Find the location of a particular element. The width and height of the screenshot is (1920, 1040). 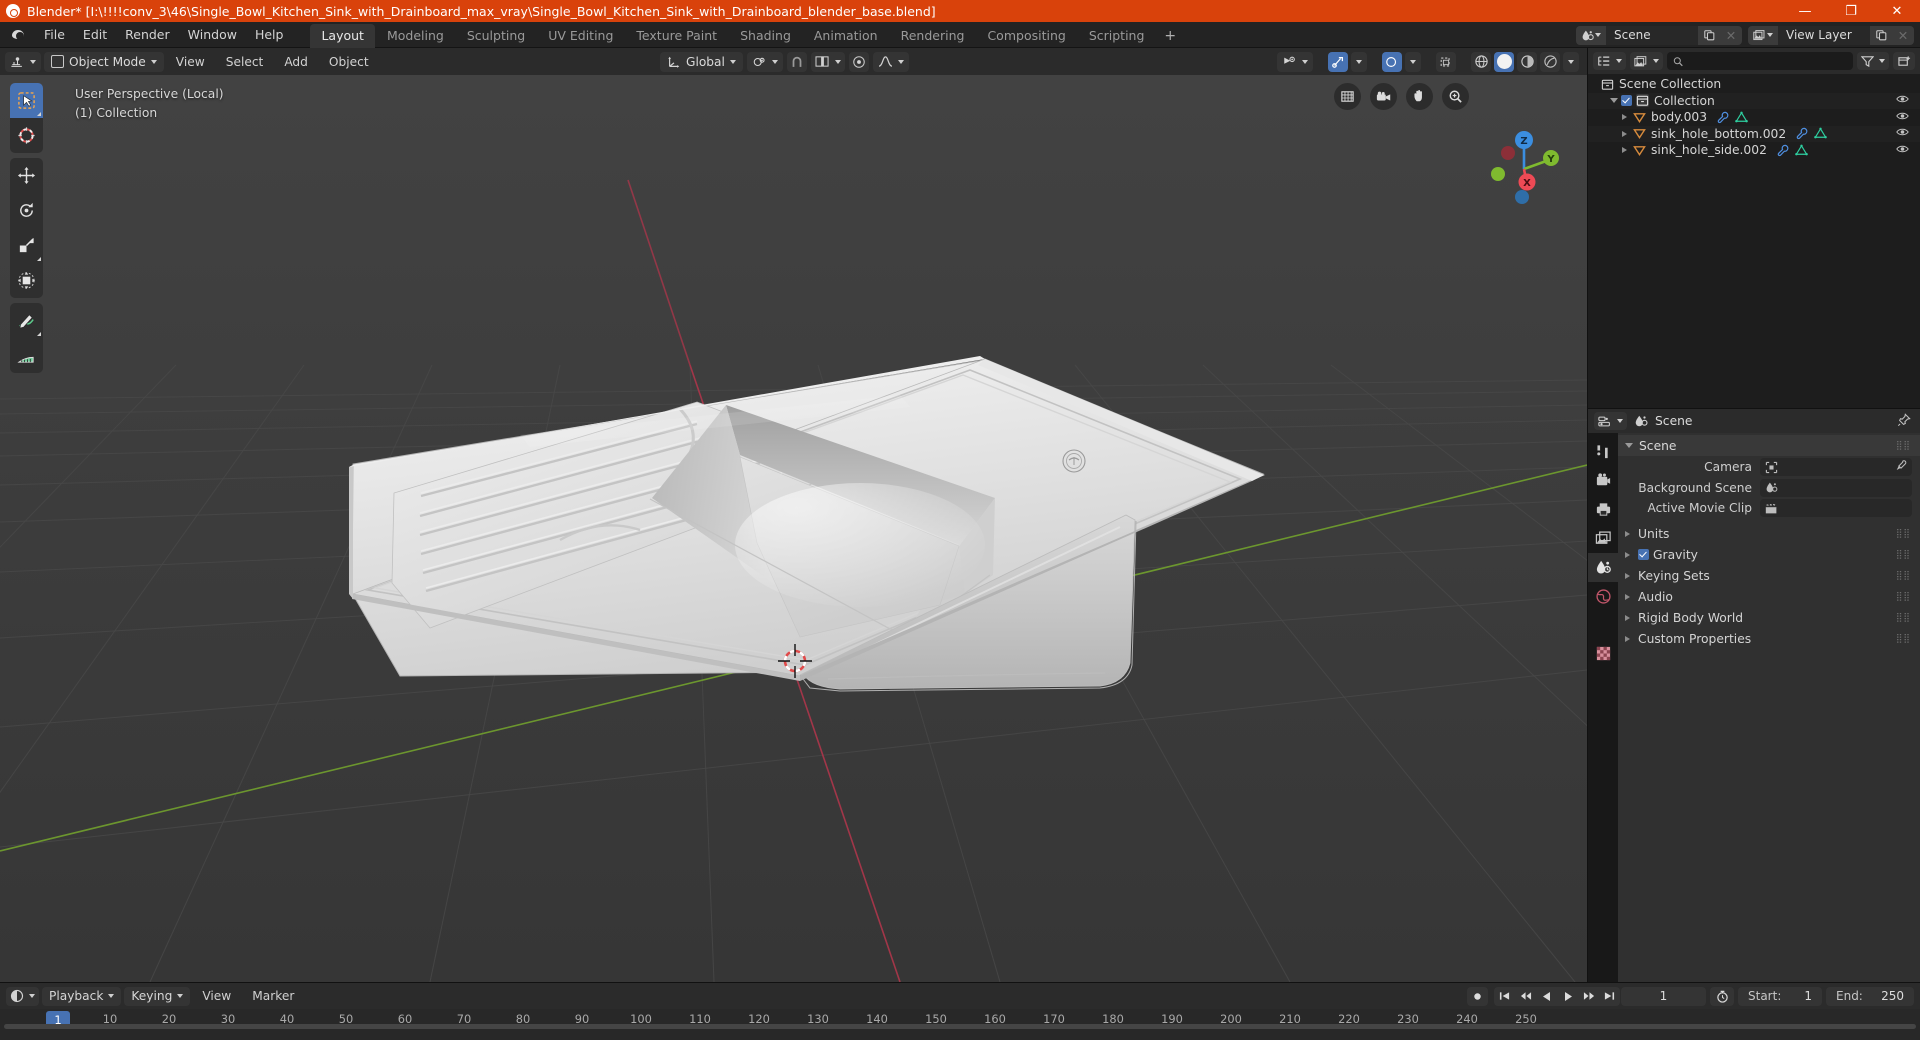

properties-tab-texture is located at coordinates (1603, 653).